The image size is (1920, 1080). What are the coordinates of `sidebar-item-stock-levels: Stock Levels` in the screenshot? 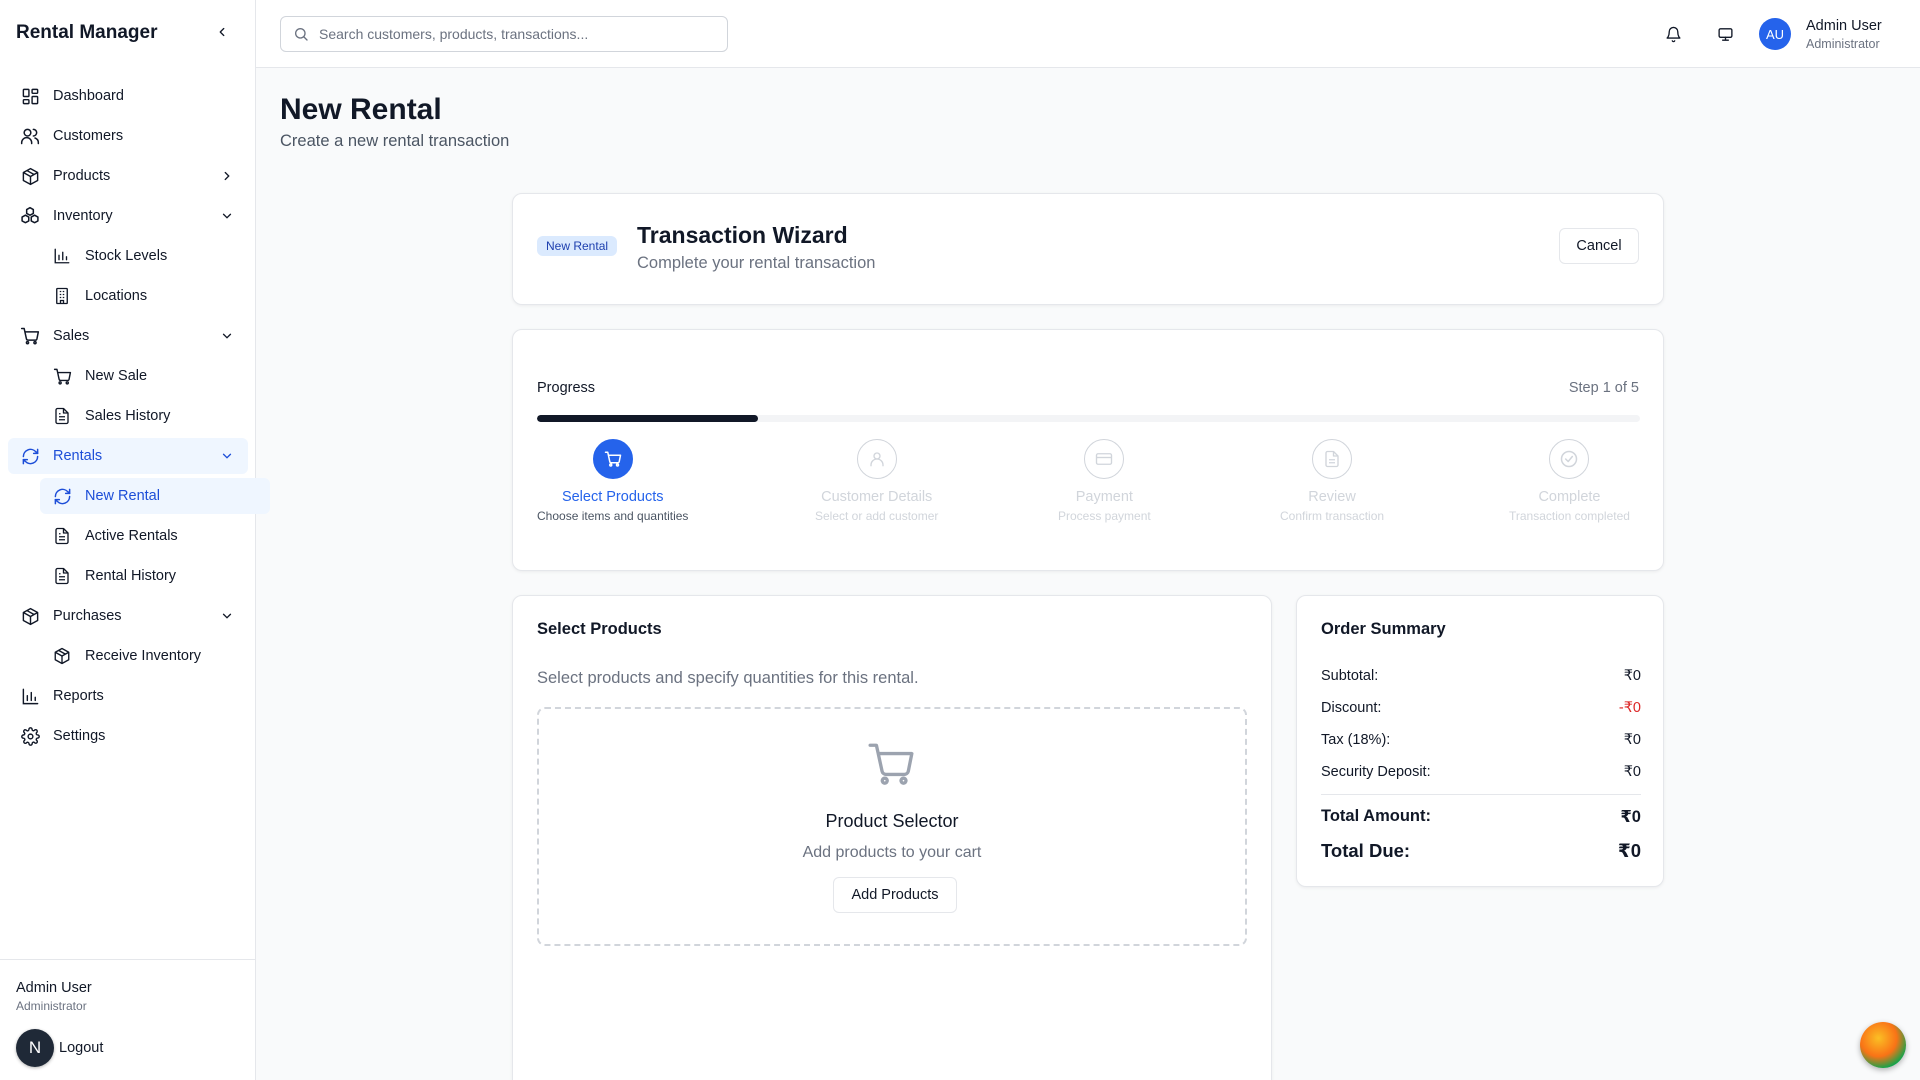 It's located at (128, 256).